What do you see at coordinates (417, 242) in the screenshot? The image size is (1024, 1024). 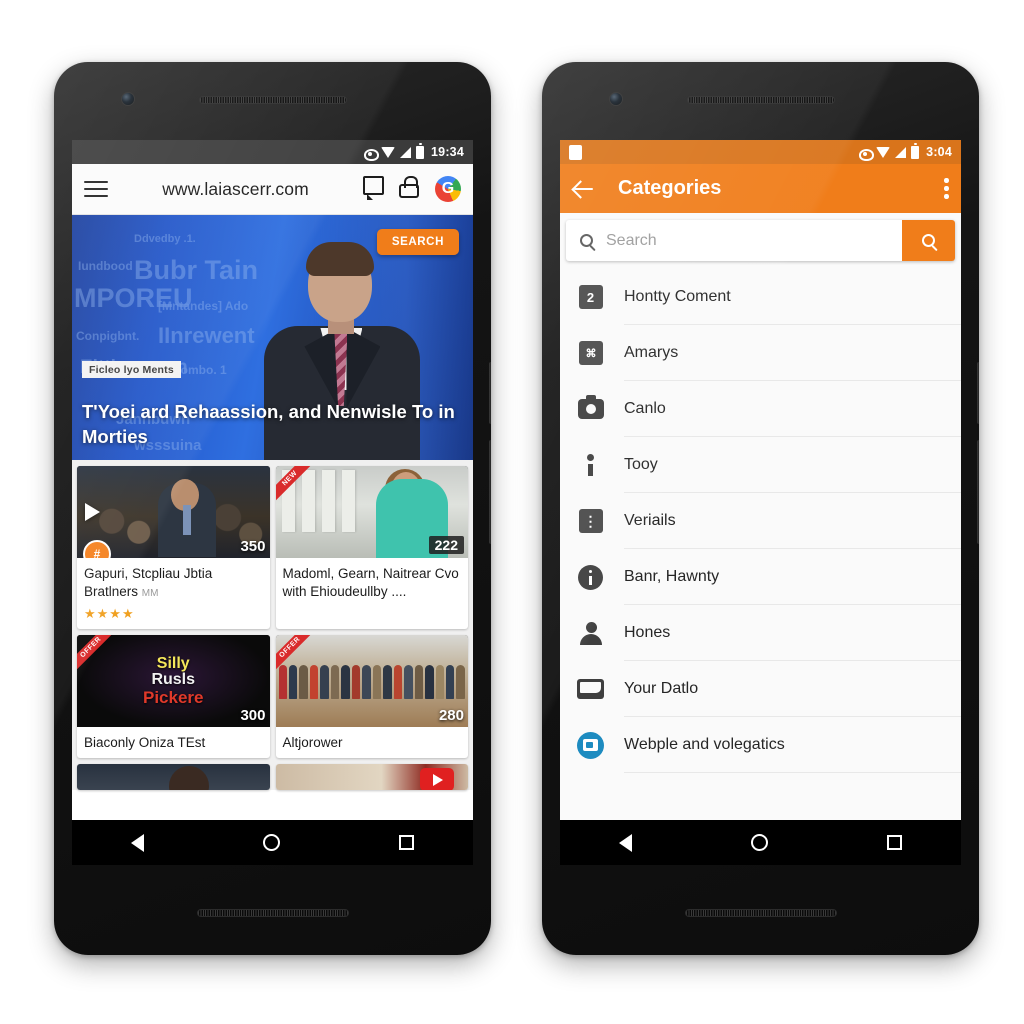 I see `search-button: SEARCH` at bounding box center [417, 242].